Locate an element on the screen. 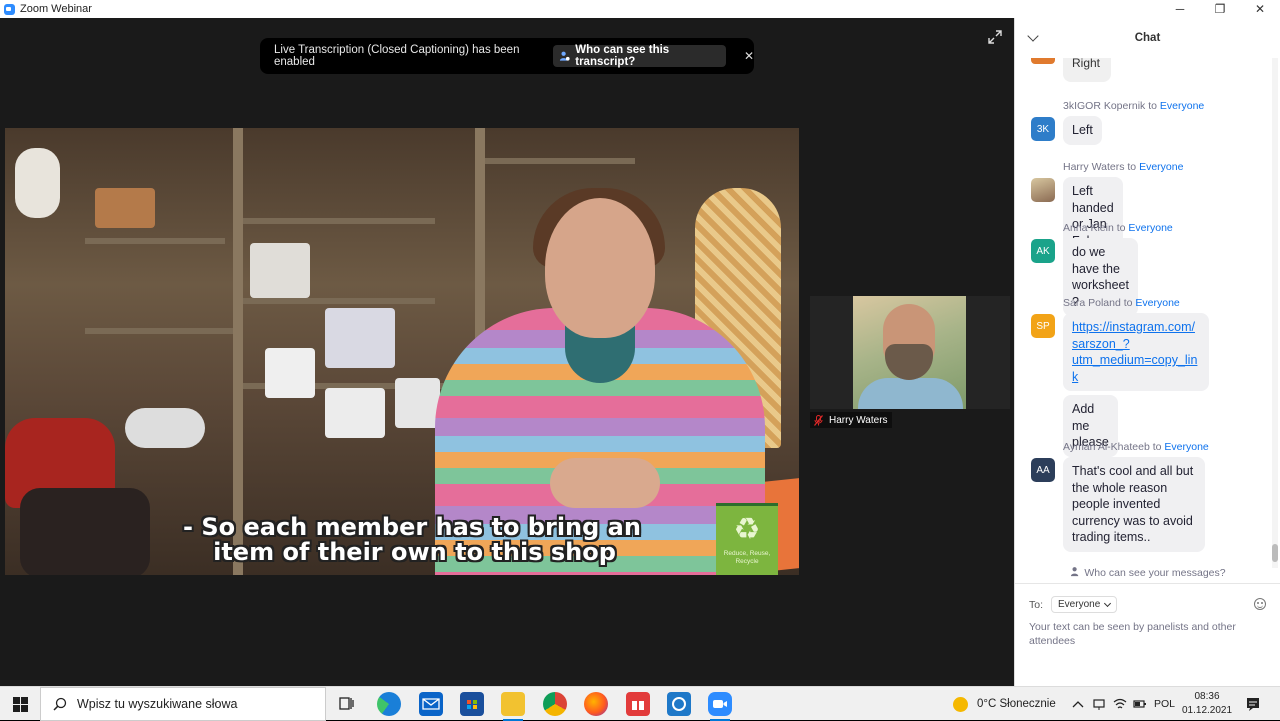  recipient-value: Everyone is located at coordinates (1079, 604).